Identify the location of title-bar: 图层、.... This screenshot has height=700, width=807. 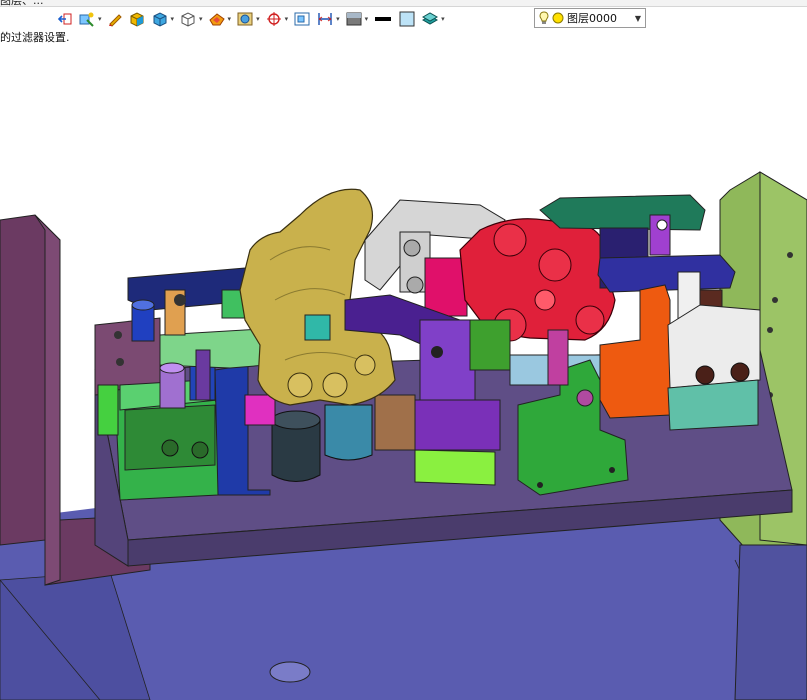
(403, 3).